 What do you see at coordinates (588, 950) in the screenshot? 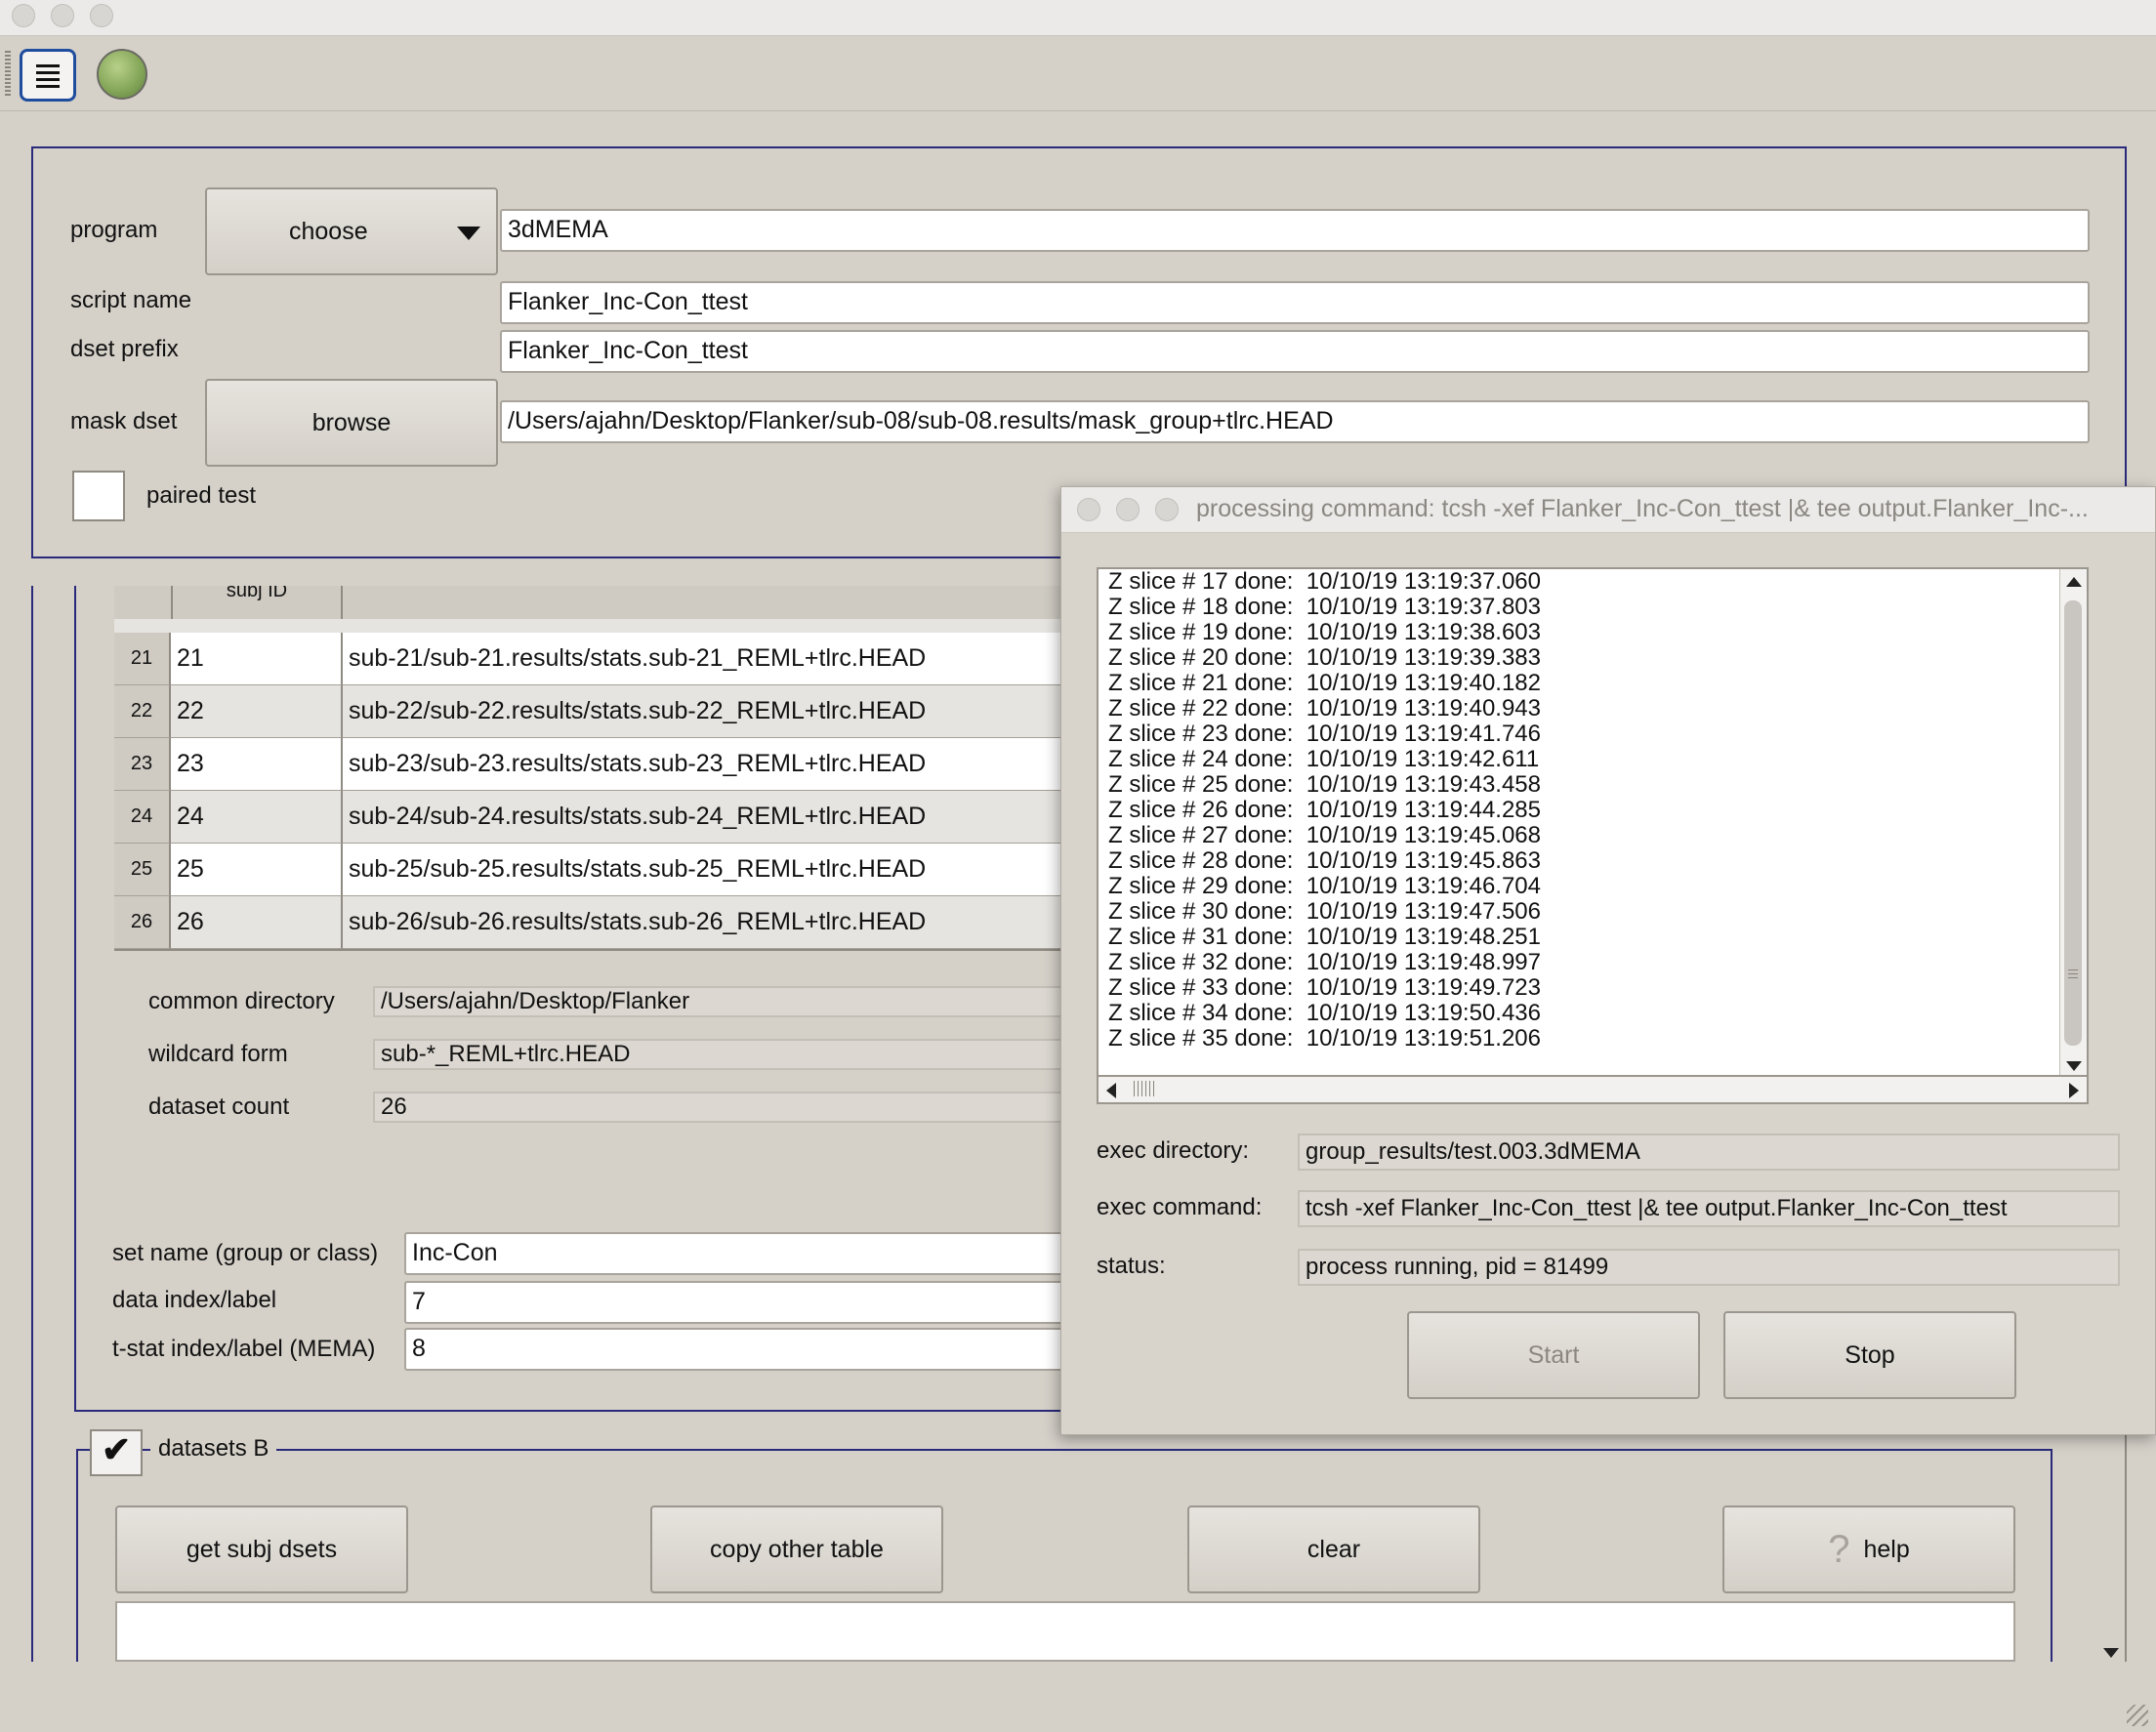
I see `table-bottom-border` at bounding box center [588, 950].